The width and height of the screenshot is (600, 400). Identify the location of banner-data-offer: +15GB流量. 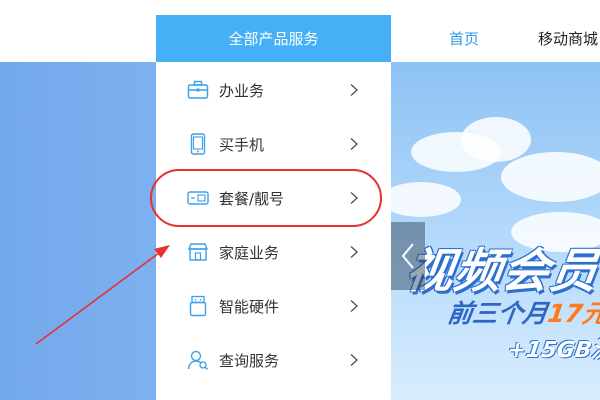
(552, 350).